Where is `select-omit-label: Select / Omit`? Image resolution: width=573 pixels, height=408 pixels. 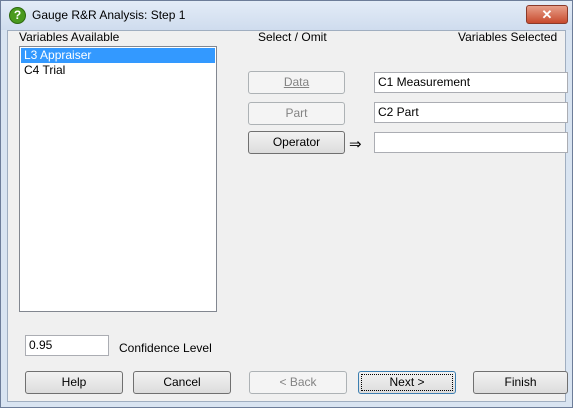 select-omit-label: Select / Omit is located at coordinates (292, 37).